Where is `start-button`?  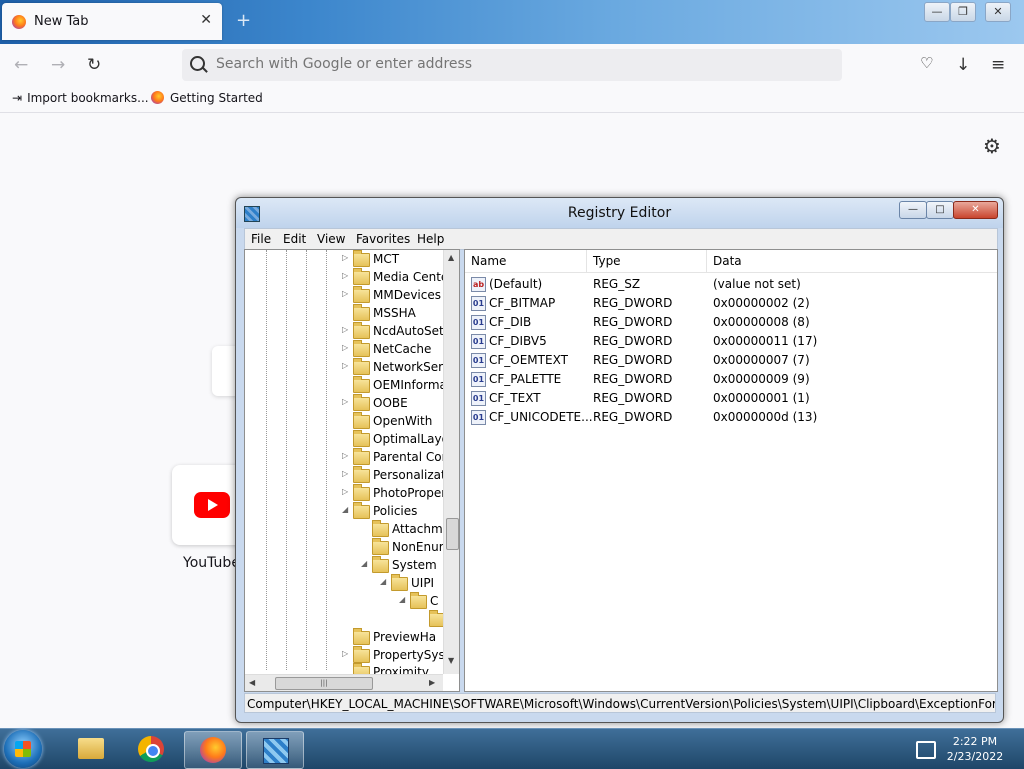
start-button is located at coordinates (23, 749).